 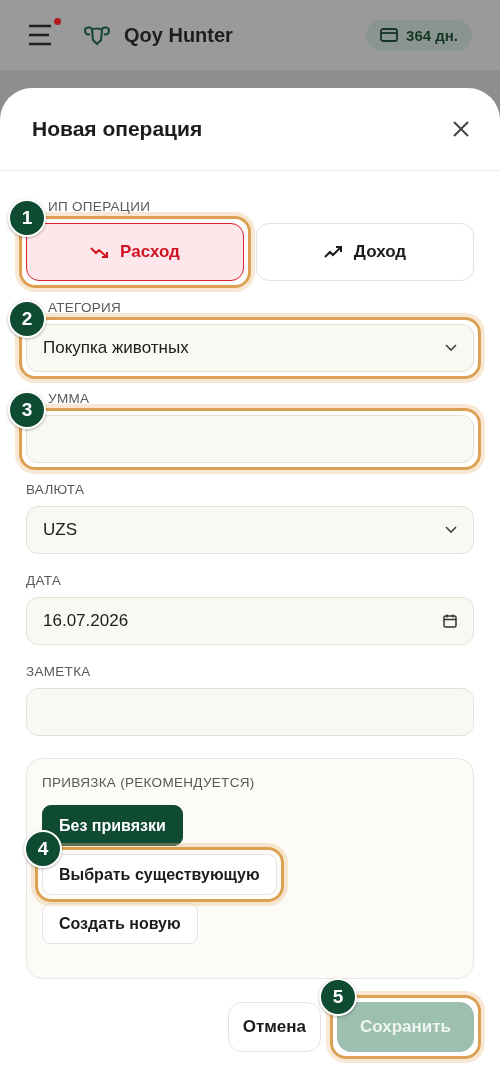 What do you see at coordinates (85, 308) in the screenshot?
I see `field-label: АТЕГОРИЯ` at bounding box center [85, 308].